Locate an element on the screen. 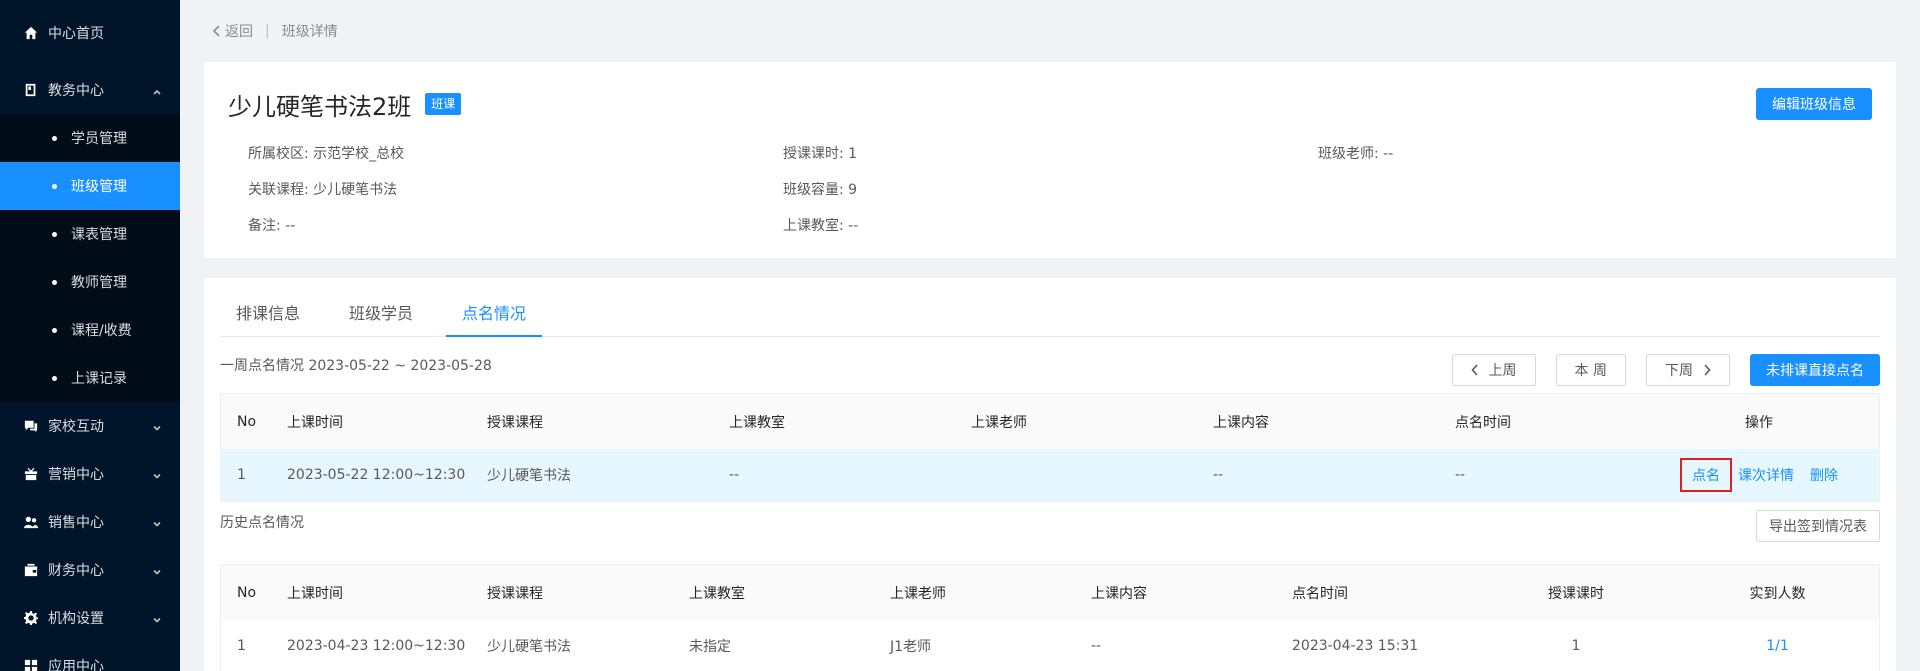  sidebar-item-sales: 销售中心 is located at coordinates (90, 522).